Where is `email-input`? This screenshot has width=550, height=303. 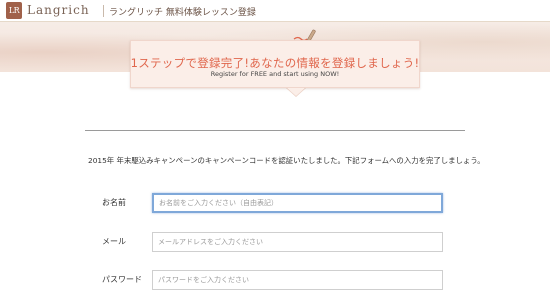
email-input is located at coordinates (297, 242).